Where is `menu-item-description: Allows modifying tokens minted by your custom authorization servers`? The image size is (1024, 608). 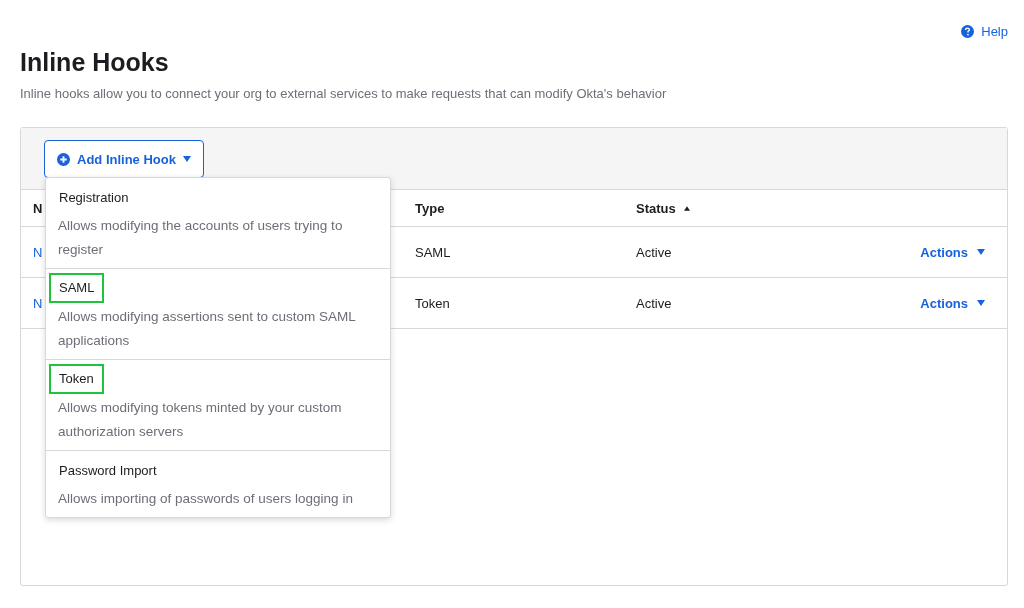 menu-item-description: Allows modifying tokens minted by your custom authorization servers is located at coordinates (200, 420).